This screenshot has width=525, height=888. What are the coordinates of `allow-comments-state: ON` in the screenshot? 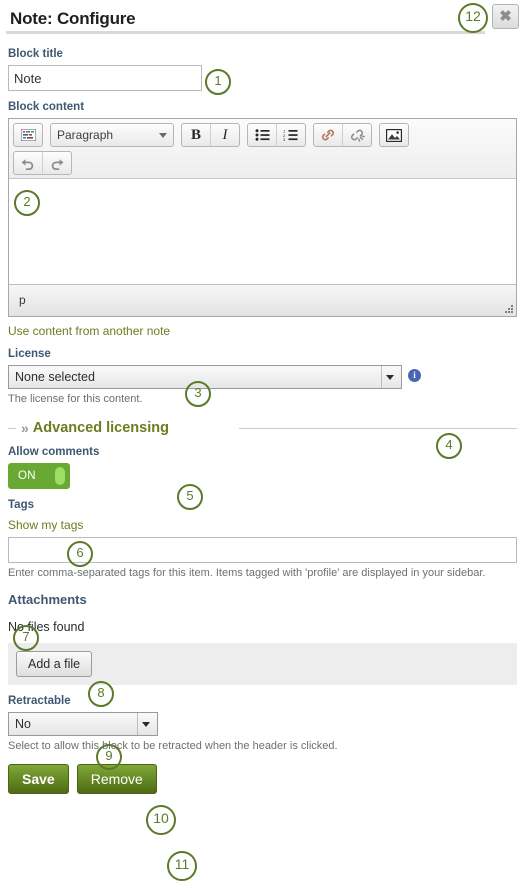 It's located at (27, 476).